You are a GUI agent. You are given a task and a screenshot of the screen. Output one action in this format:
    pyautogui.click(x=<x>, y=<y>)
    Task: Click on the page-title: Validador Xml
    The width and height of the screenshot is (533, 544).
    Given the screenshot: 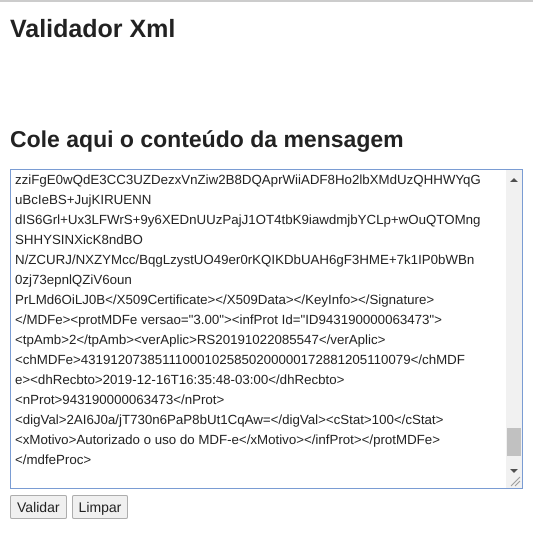 What is the action you would take?
    pyautogui.click(x=93, y=29)
    